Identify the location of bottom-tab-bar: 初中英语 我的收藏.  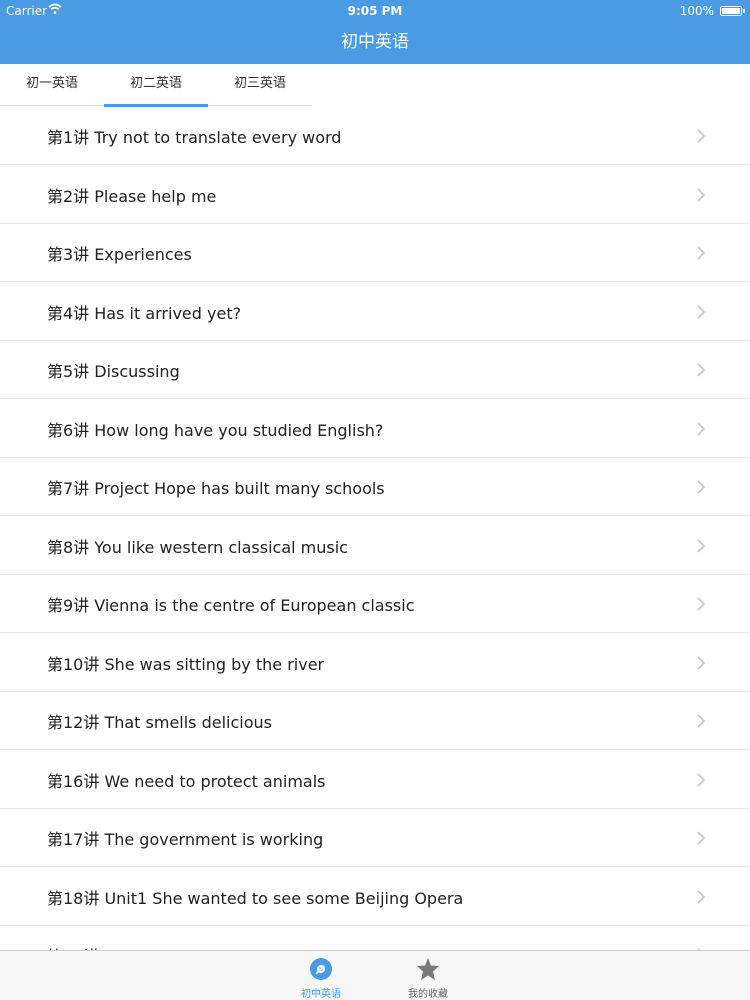
(375, 975).